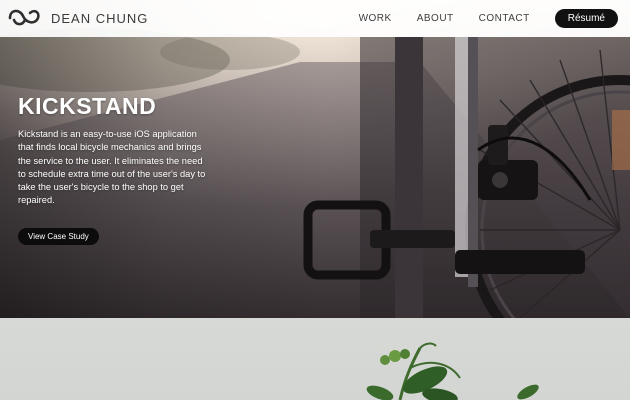 The width and height of the screenshot is (630, 400). I want to click on view-case-study-button: View Case Study, so click(58, 236).